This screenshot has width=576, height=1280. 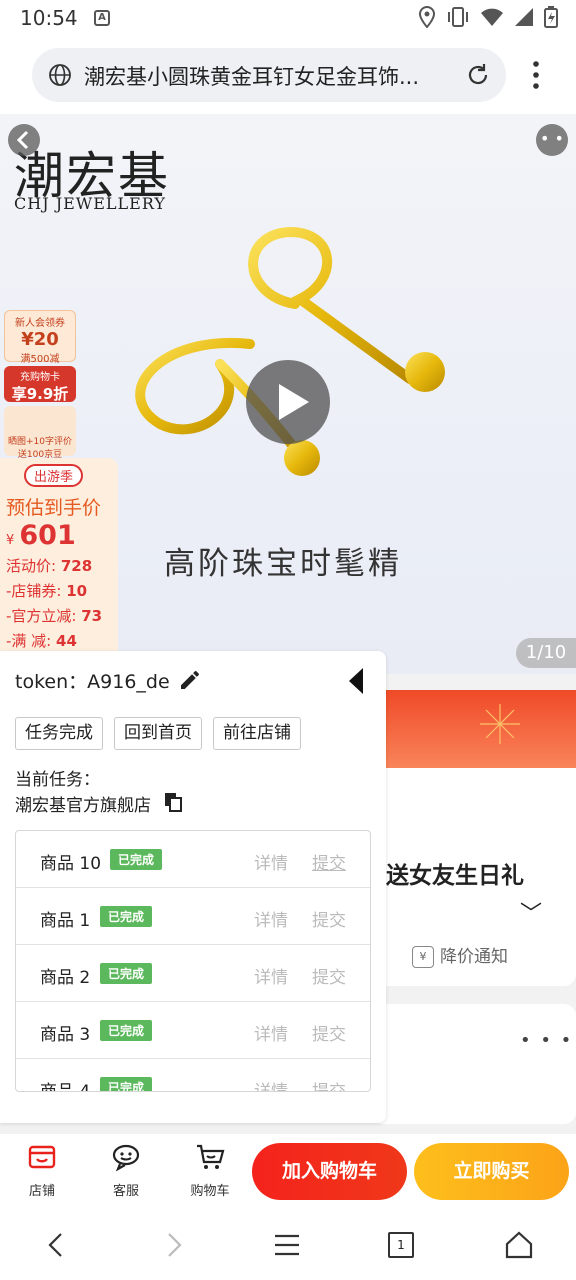 I want to click on service-label: 客服, so click(x=125, y=1191).